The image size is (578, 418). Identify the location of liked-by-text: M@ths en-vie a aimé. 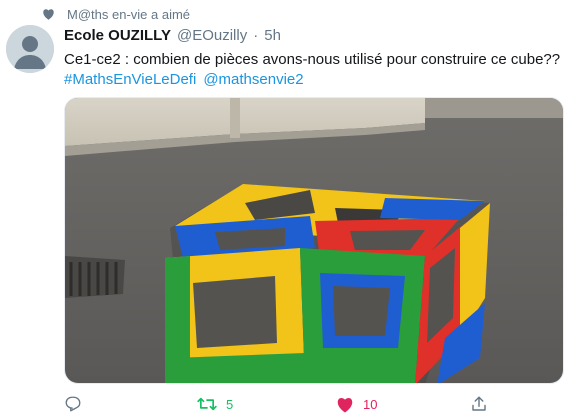
(128, 14).